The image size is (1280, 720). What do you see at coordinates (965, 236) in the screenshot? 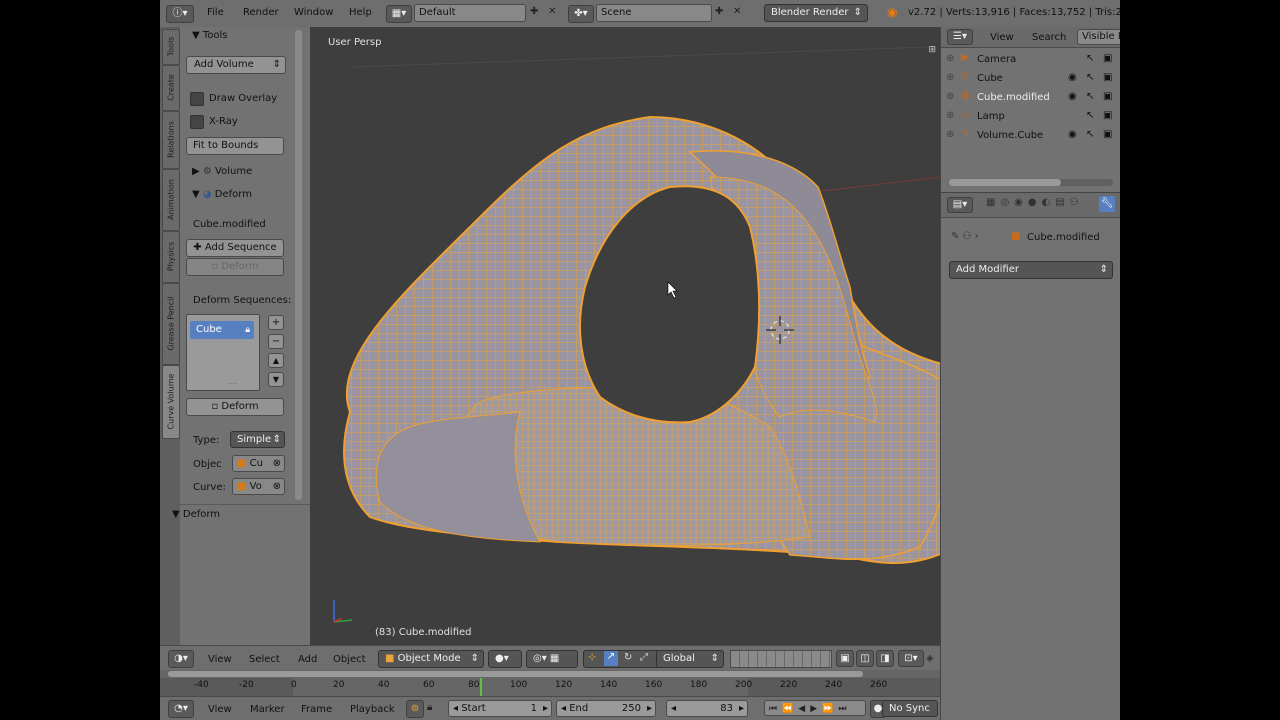
I see `pin-icon: ✎ ⚇ ›` at bounding box center [965, 236].